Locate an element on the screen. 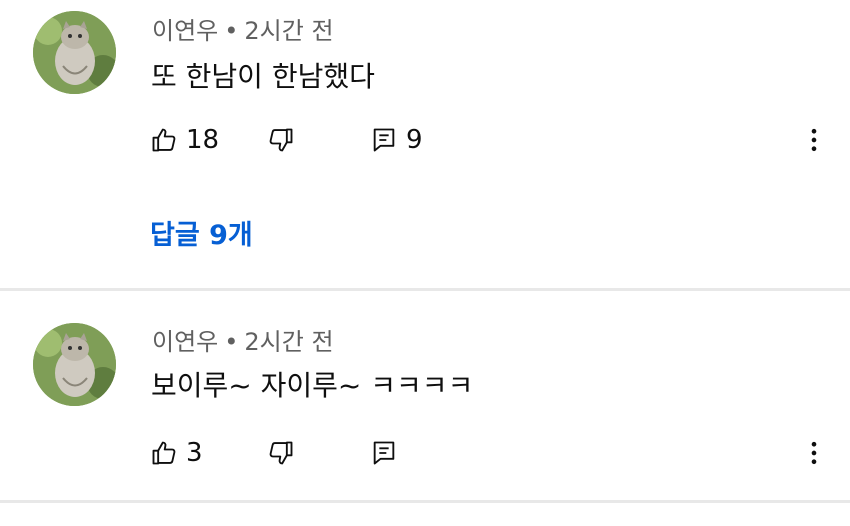 The image size is (850, 526). comment-text: 보이루~ 자이루~ ㅋㅋㅋㅋ is located at coordinates (312, 385).